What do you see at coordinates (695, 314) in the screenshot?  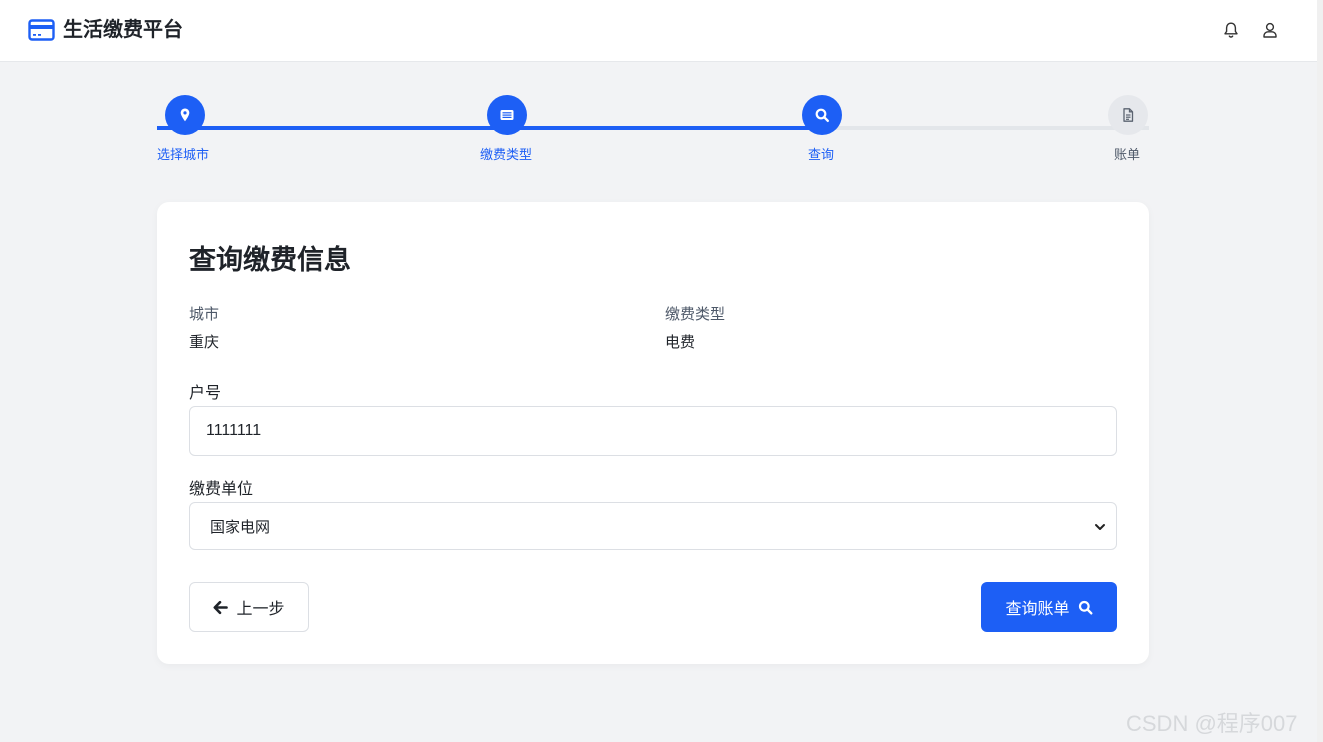 I see `payment-type-label: 缴费类型` at bounding box center [695, 314].